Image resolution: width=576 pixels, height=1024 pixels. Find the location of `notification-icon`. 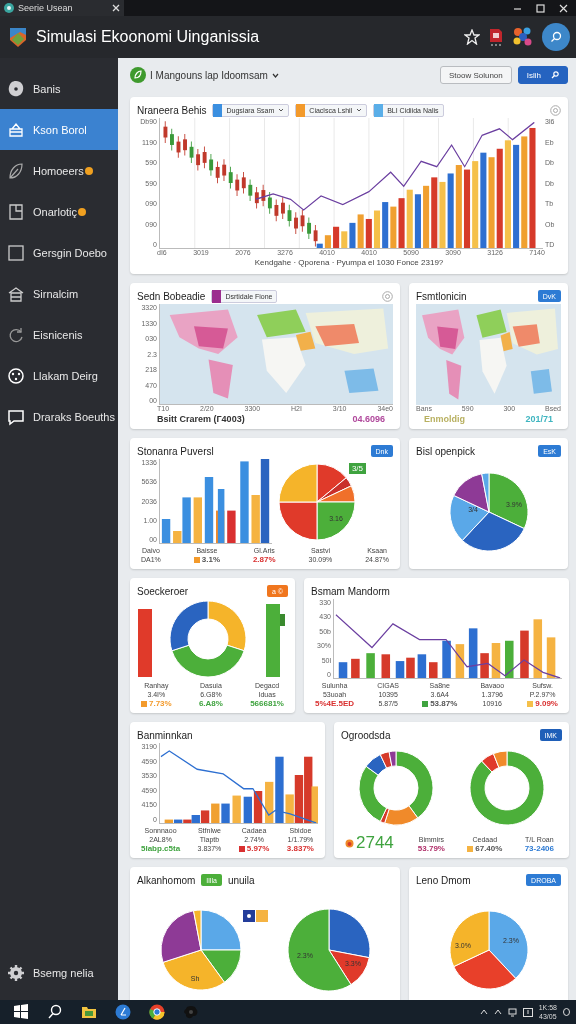

notification-icon is located at coordinates (566, 1012).